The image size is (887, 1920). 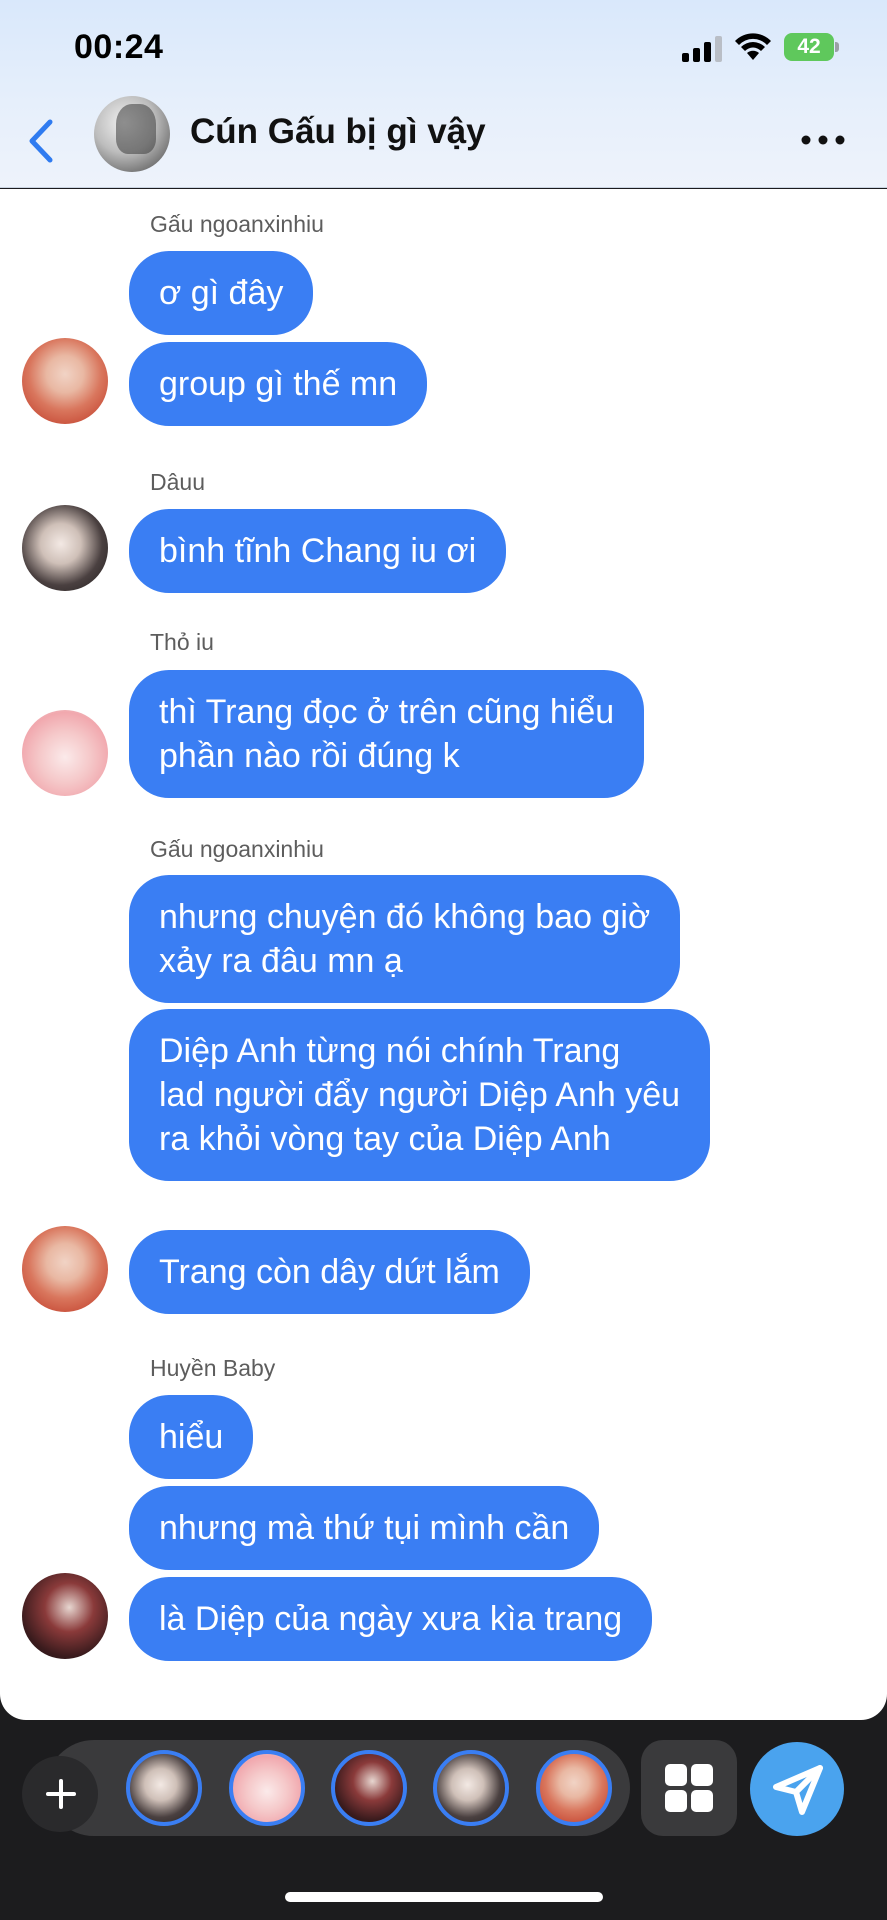 I want to click on chat-title: Cún Gấu bị gì vậy, so click(x=338, y=132).